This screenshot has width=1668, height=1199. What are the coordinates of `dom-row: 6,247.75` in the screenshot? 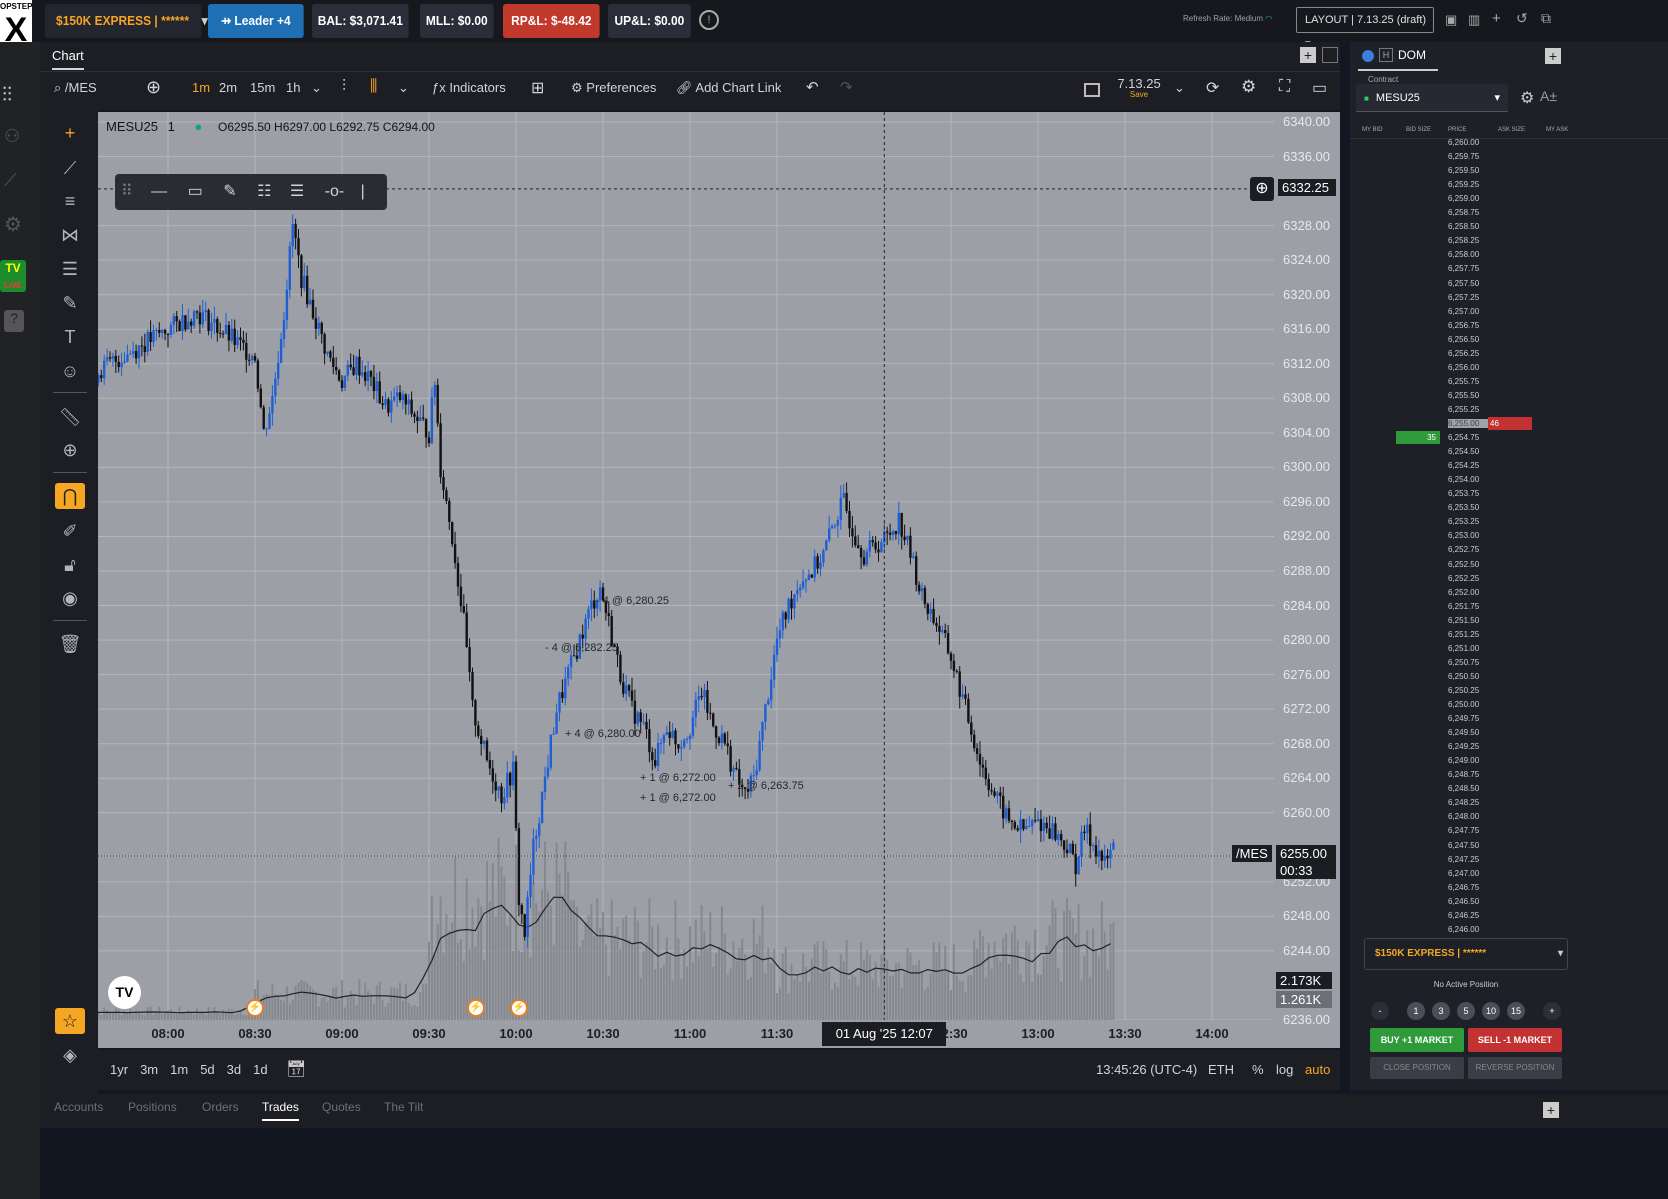 It's located at (1509, 831).